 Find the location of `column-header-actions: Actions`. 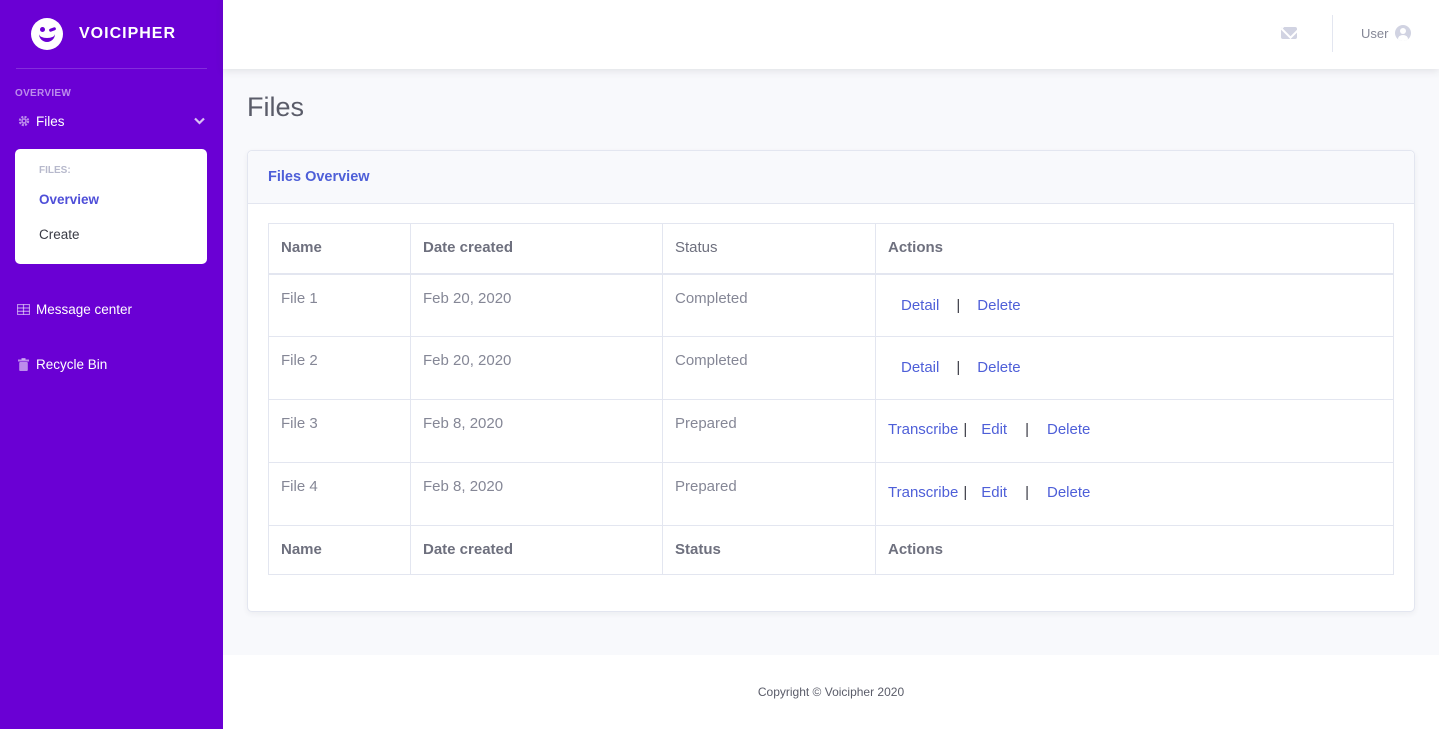

column-header-actions: Actions is located at coordinates (1134, 249).